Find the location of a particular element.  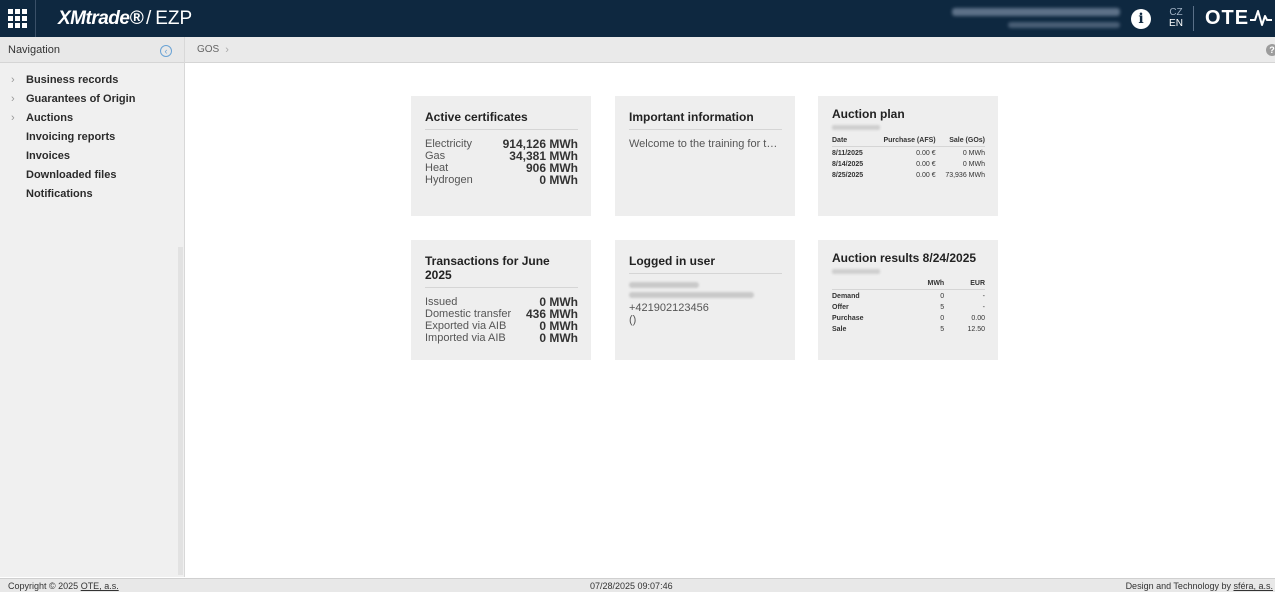

table-cell: 5 is located at coordinates (942, 307).